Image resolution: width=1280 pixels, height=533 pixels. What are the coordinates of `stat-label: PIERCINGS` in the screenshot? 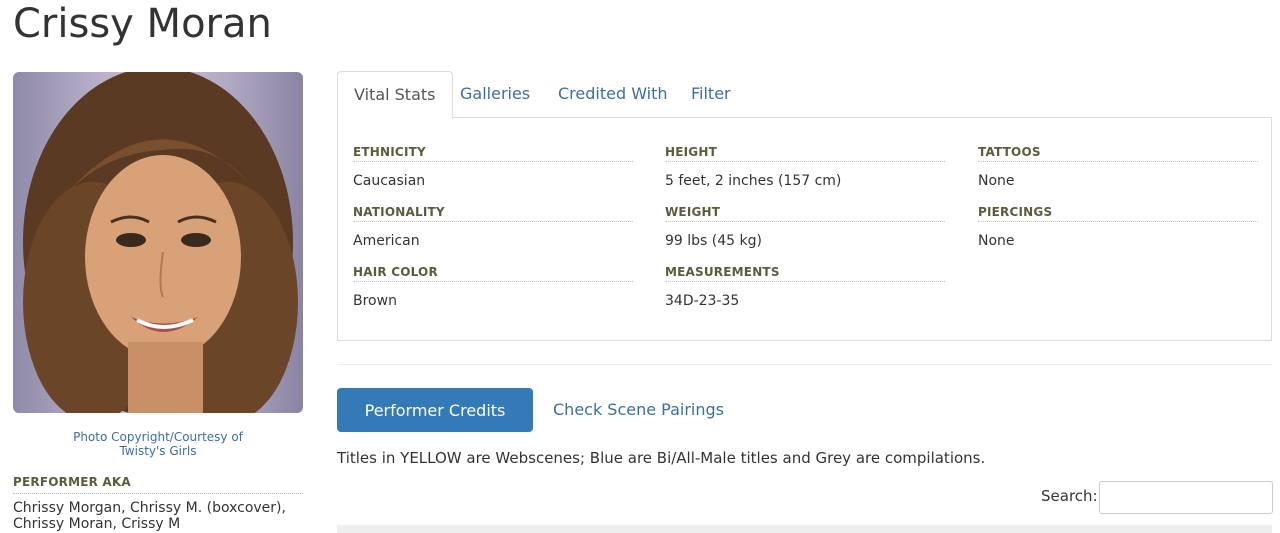 It's located at (1118, 213).